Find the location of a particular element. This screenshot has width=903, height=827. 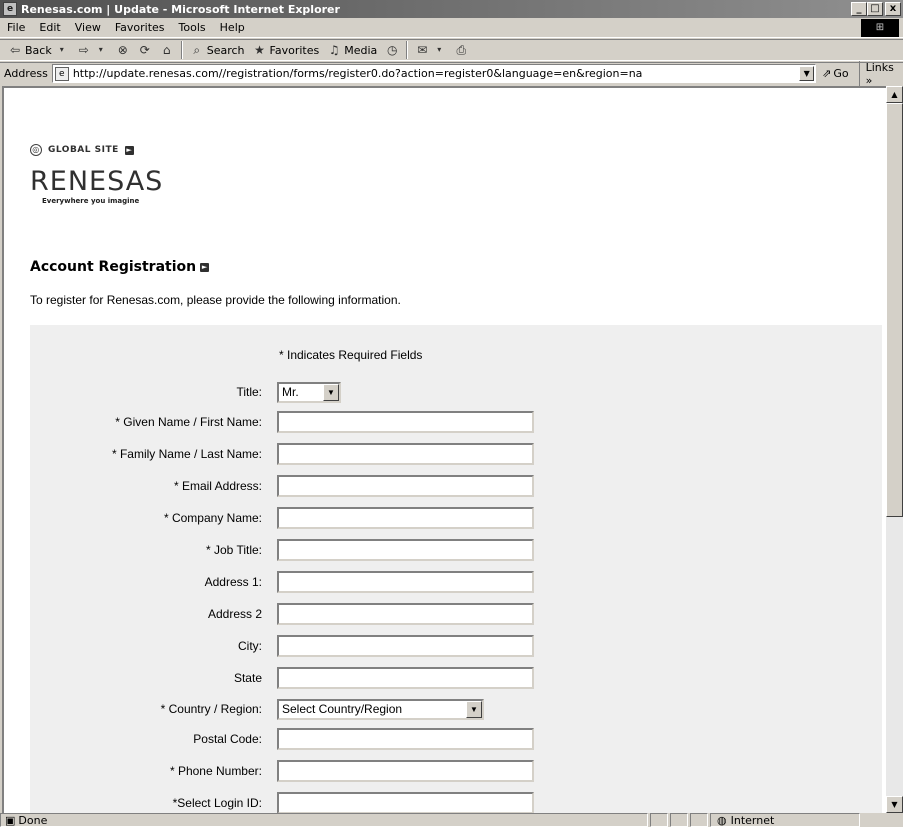

scroll-thumb is located at coordinates (894, 310).